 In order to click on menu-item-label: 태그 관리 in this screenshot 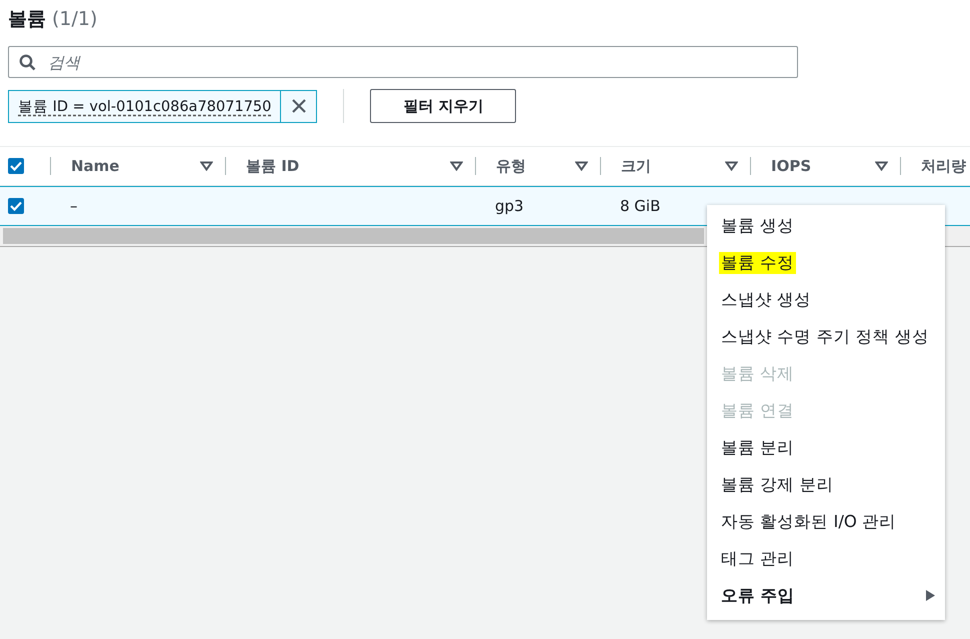, I will do `click(758, 559)`.